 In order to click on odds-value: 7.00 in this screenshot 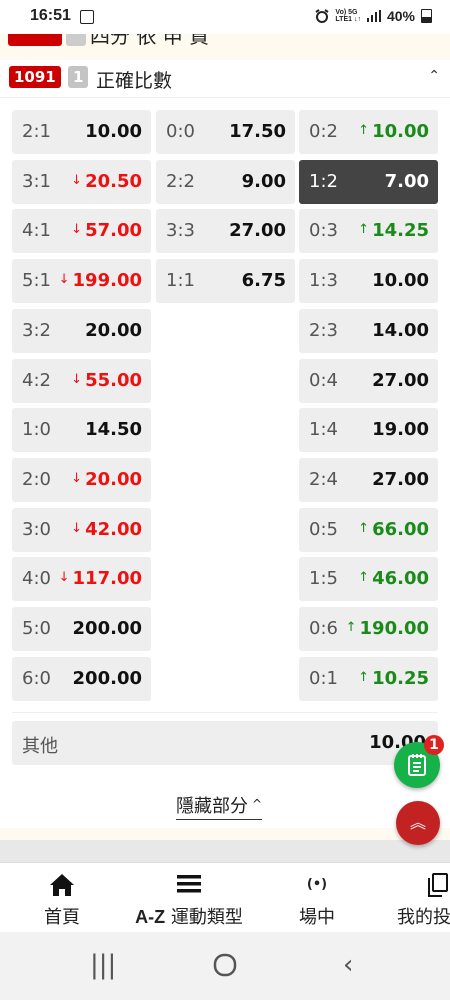, I will do `click(407, 181)`.